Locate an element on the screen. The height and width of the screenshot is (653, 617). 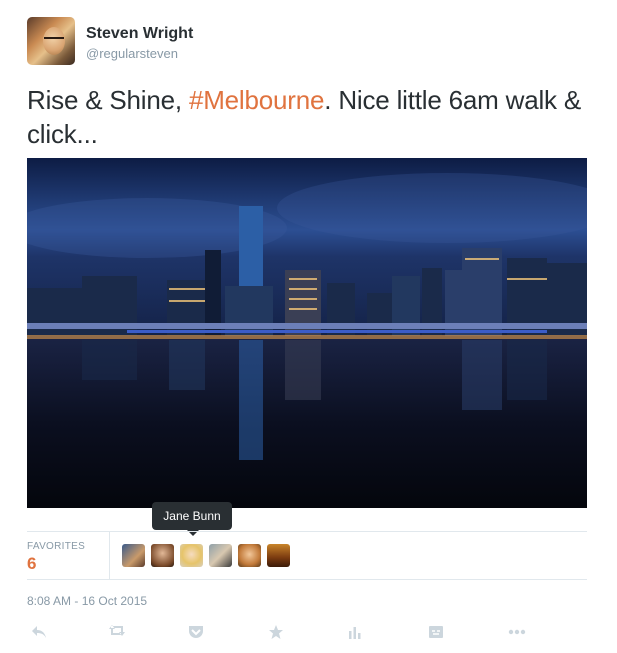
reply-icon is located at coordinates (39, 632).